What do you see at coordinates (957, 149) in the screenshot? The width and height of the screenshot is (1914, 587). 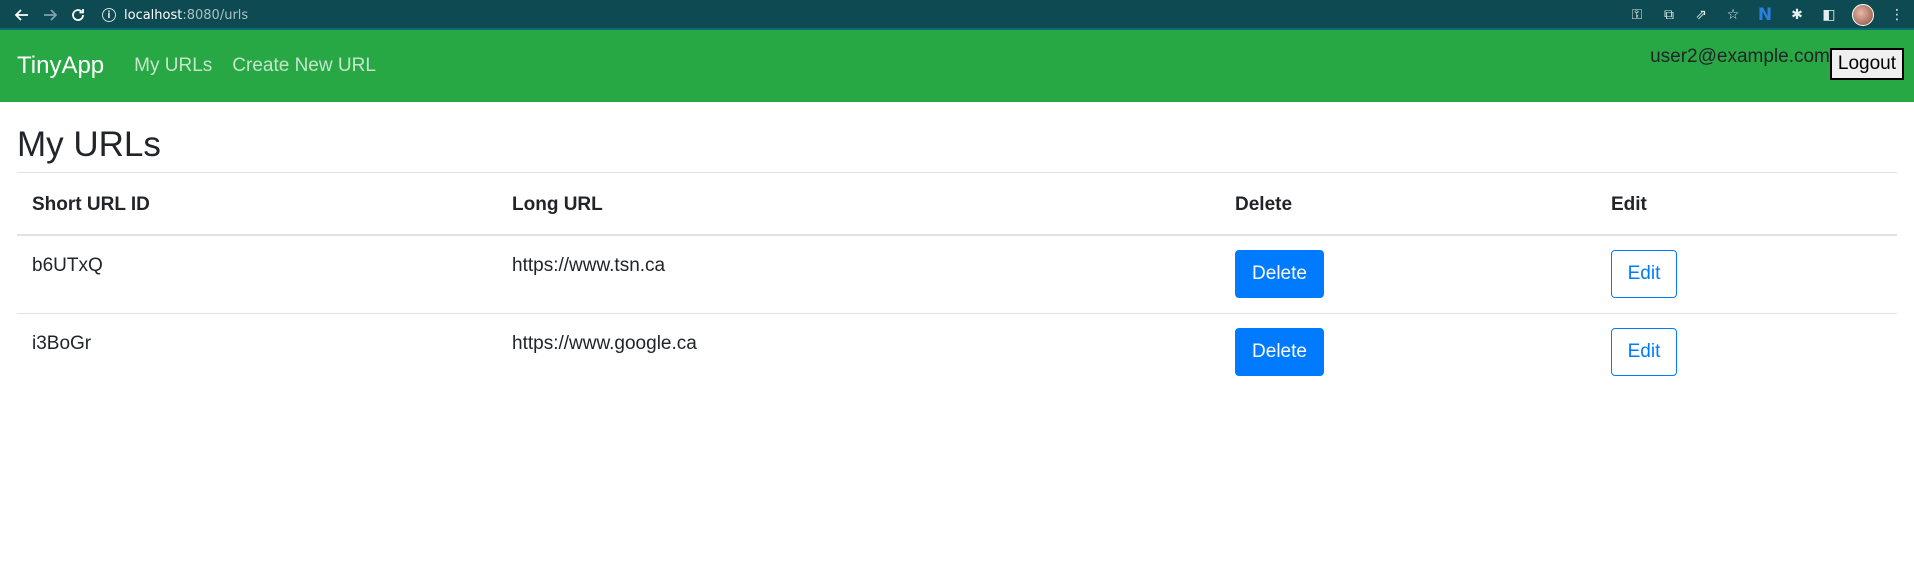 I see `page-title: My URLs` at bounding box center [957, 149].